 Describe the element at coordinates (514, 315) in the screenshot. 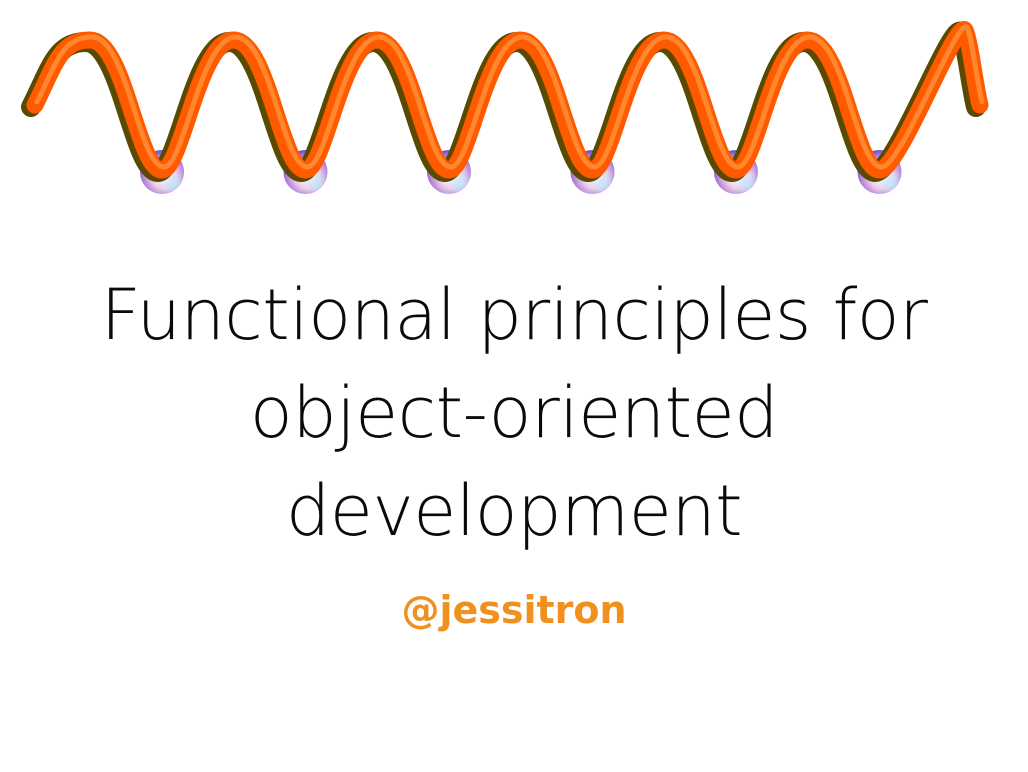

I see `title-line-1: Functional principles for` at that location.